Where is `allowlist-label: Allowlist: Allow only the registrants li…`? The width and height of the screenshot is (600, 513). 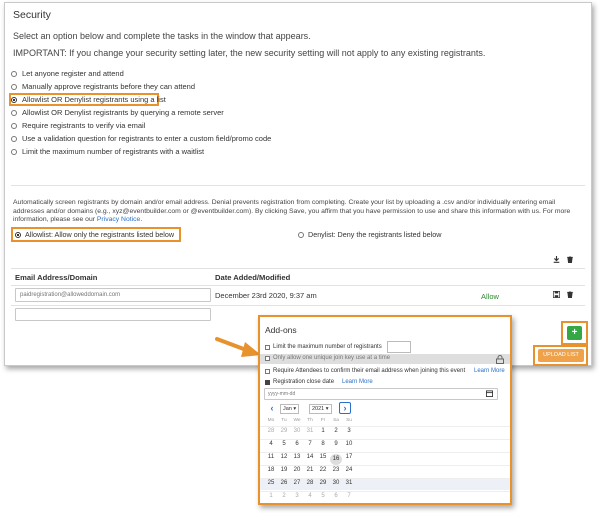 allowlist-label: Allowlist: Allow only the registrants li… is located at coordinates (100, 234).